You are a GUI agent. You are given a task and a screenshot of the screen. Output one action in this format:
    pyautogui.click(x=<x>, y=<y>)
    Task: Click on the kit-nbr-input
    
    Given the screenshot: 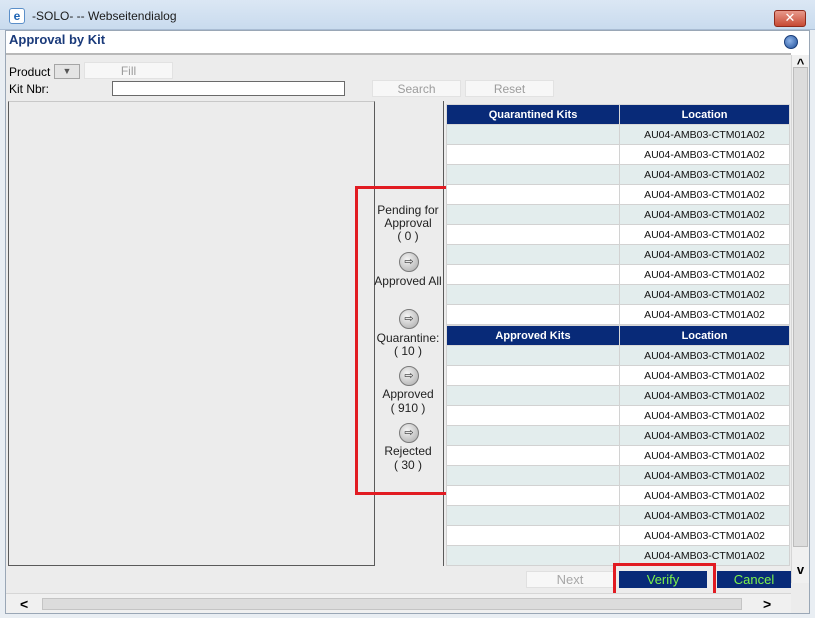 What is the action you would take?
    pyautogui.click(x=228, y=88)
    